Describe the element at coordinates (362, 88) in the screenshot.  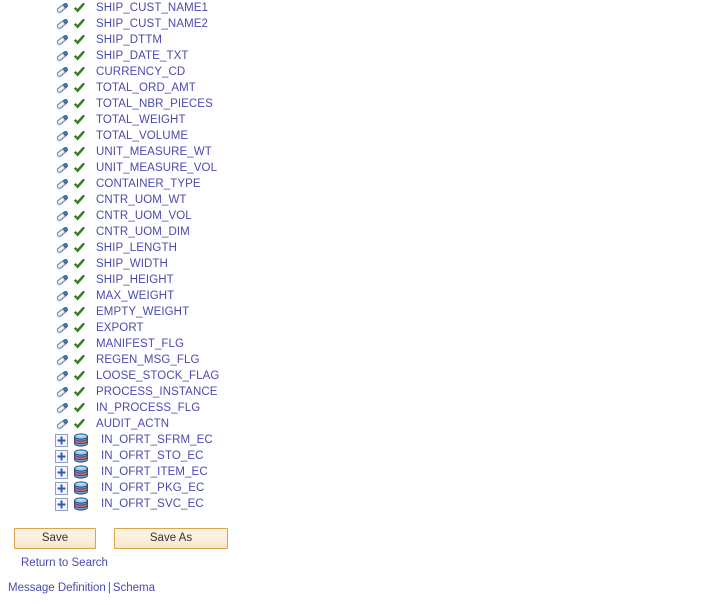
I see `tree-field-row: TOTAL_ORD_AMT` at that location.